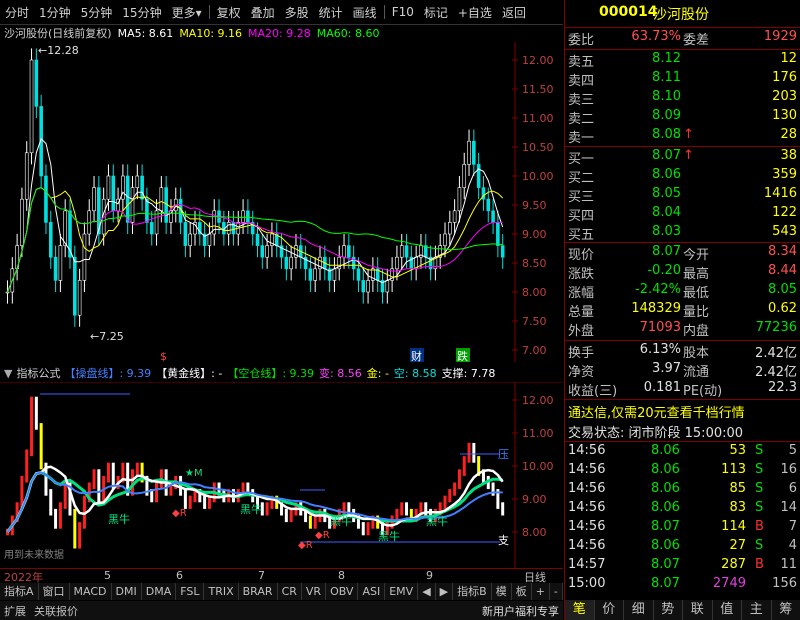 Image resolution: width=800 pixels, height=620 pixels. Describe the element at coordinates (581, 216) in the screenshot. I see `buy-label: 买四` at that location.